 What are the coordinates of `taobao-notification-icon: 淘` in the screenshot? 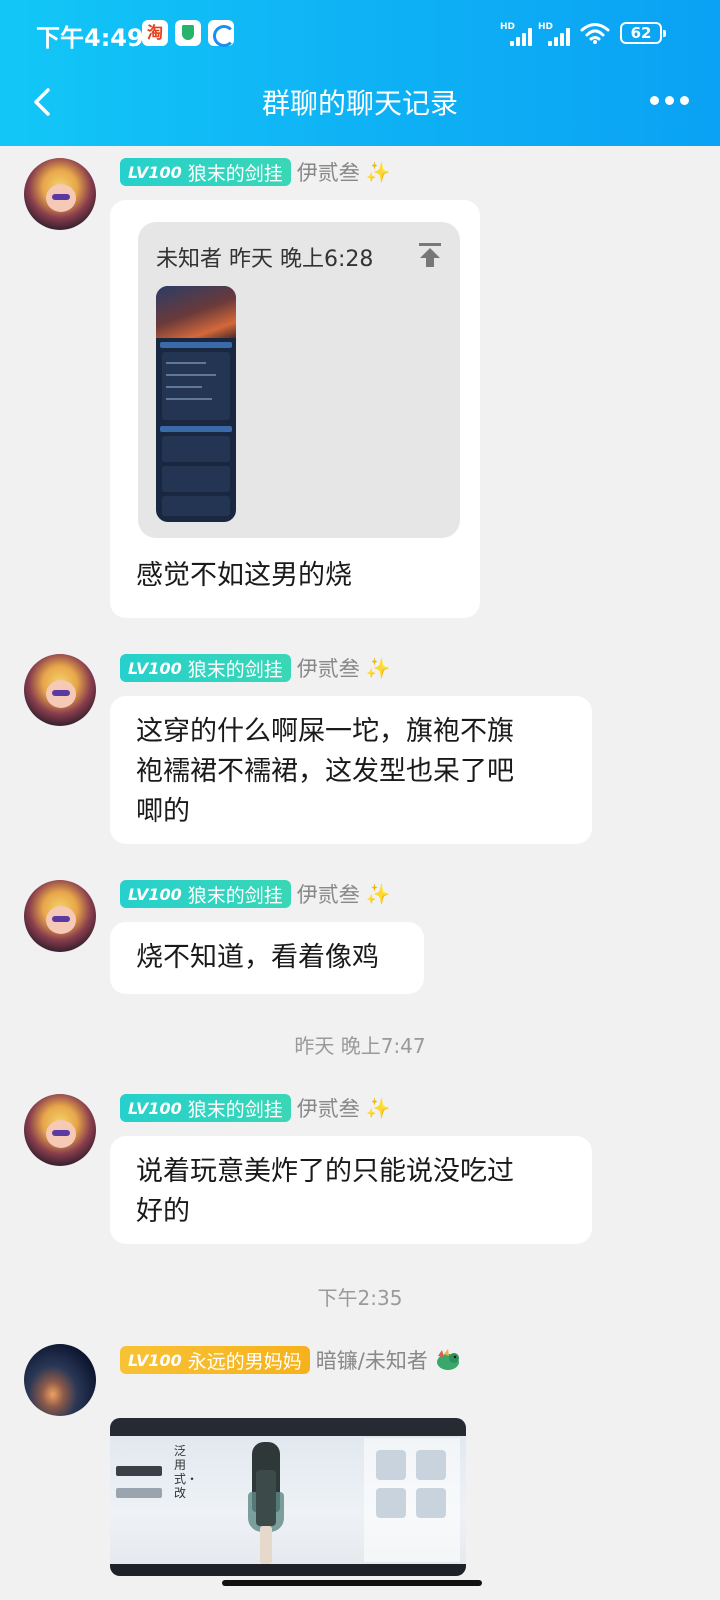 It's located at (155, 33).